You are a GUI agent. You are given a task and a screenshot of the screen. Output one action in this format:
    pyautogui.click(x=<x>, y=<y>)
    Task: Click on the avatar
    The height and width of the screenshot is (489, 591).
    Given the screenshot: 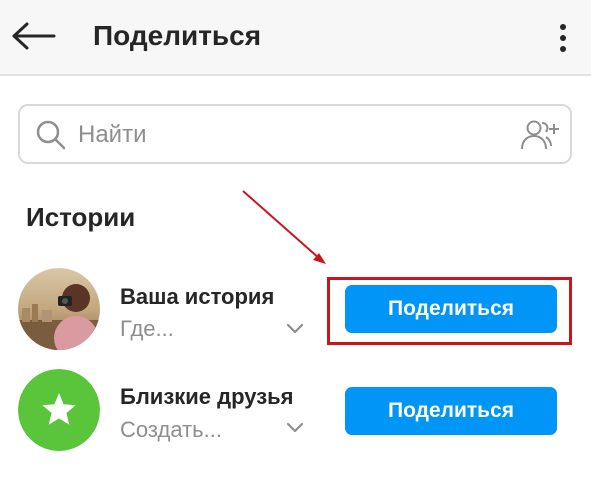 What is the action you would take?
    pyautogui.click(x=59, y=309)
    